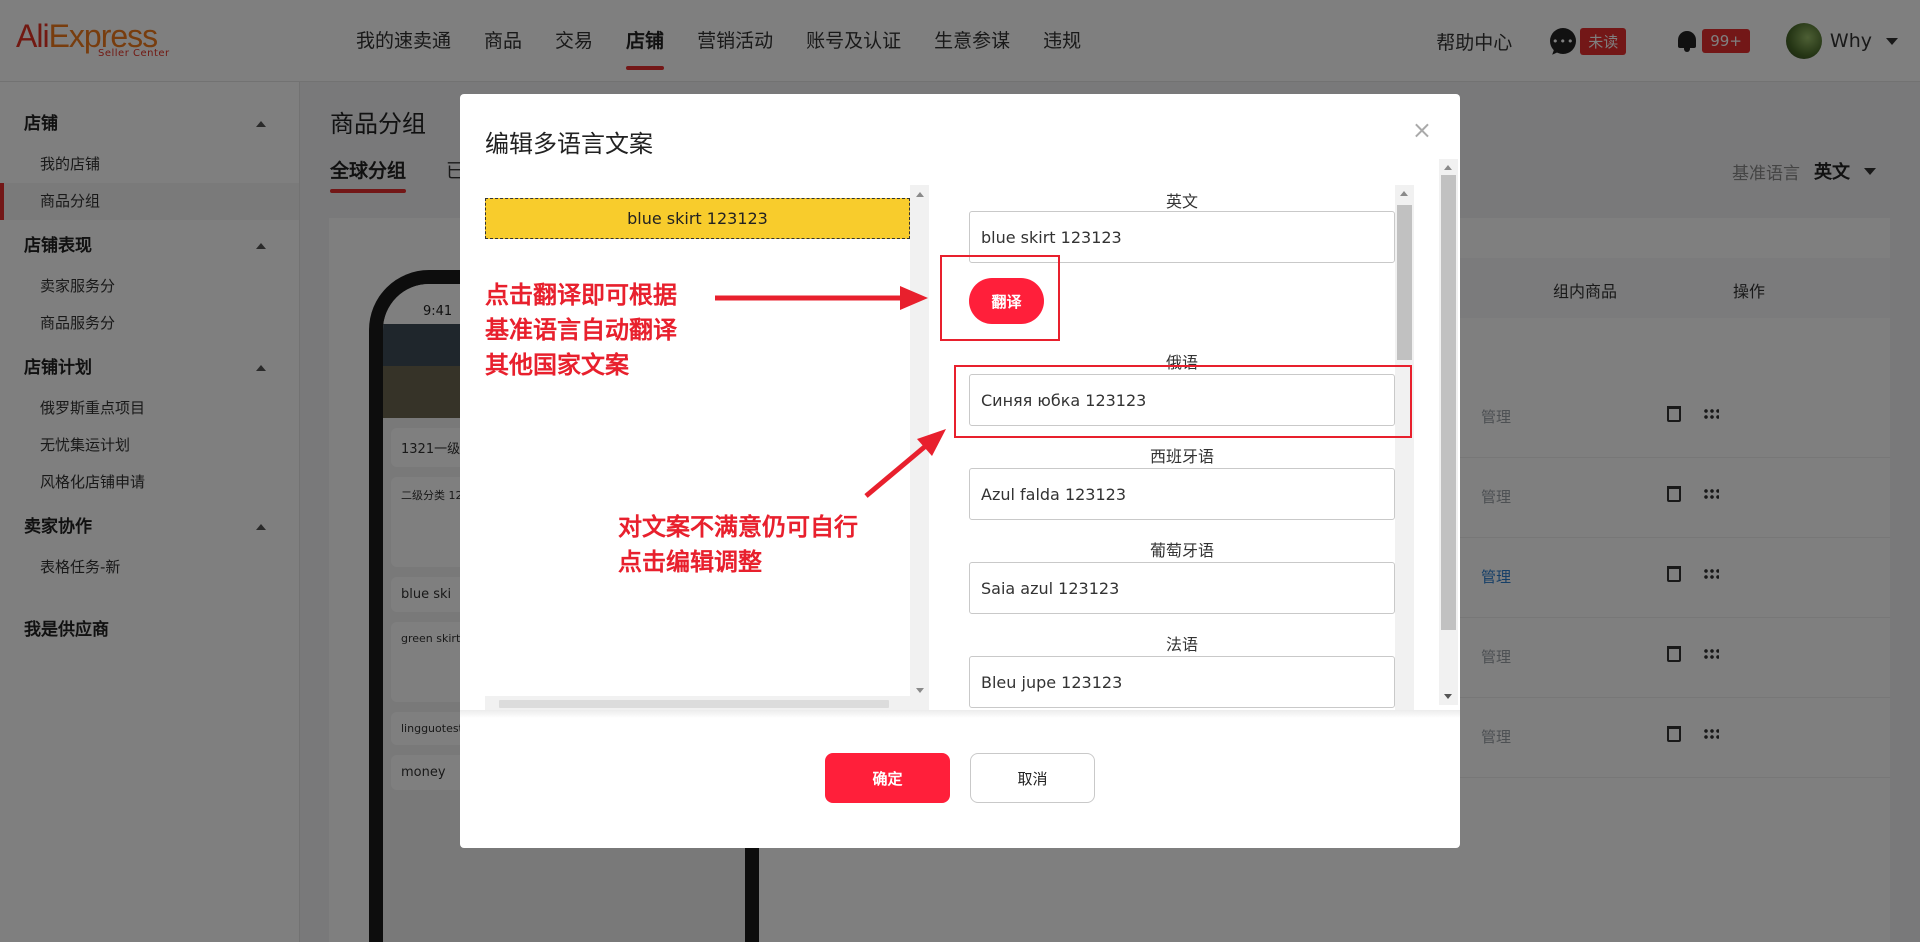 The height and width of the screenshot is (942, 1920). What do you see at coordinates (1032, 778) in the screenshot?
I see `cancel-button: 取消` at bounding box center [1032, 778].